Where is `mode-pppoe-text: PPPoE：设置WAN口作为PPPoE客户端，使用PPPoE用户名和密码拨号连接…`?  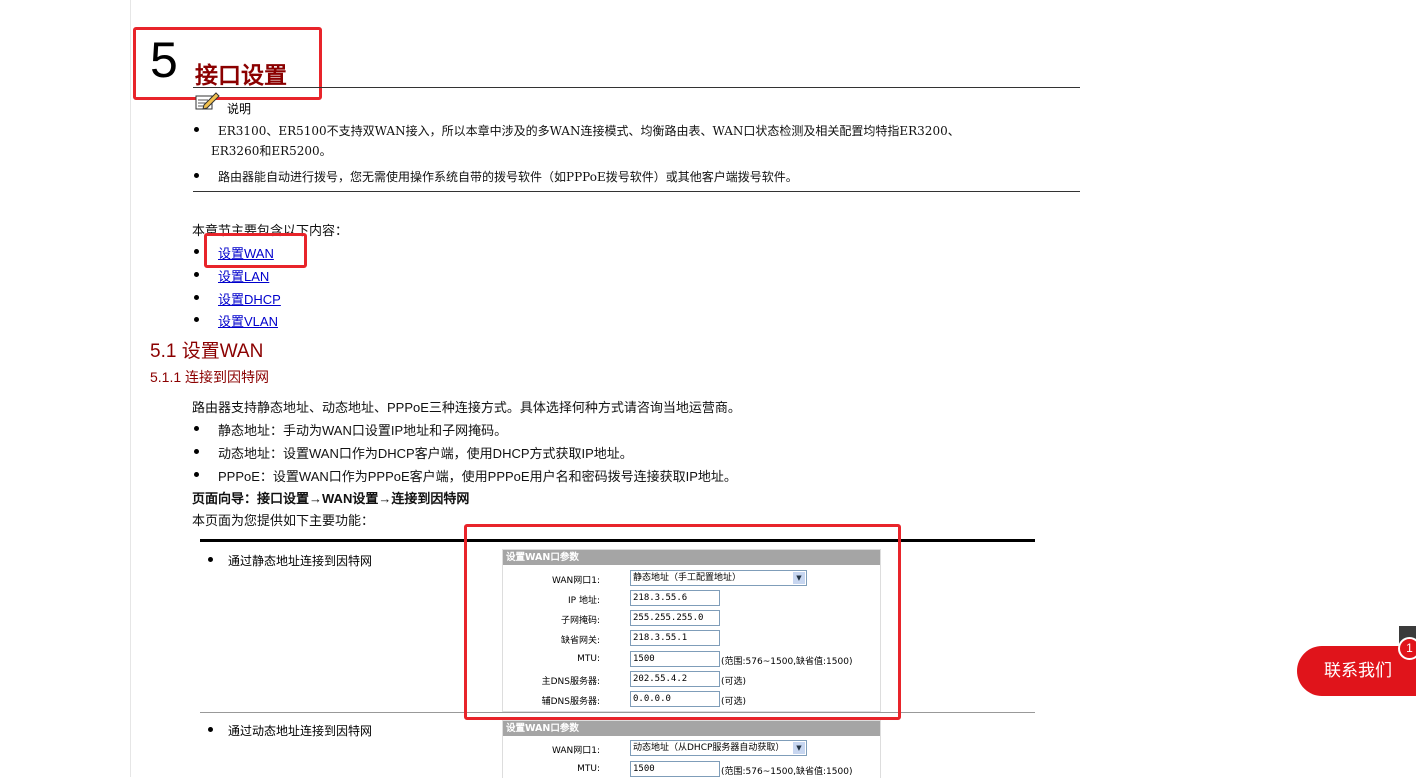 mode-pppoe-text: PPPoE：设置WAN口作为PPPoE客户端，使用PPPoE用户名和密码拨号连接… is located at coordinates (477, 476).